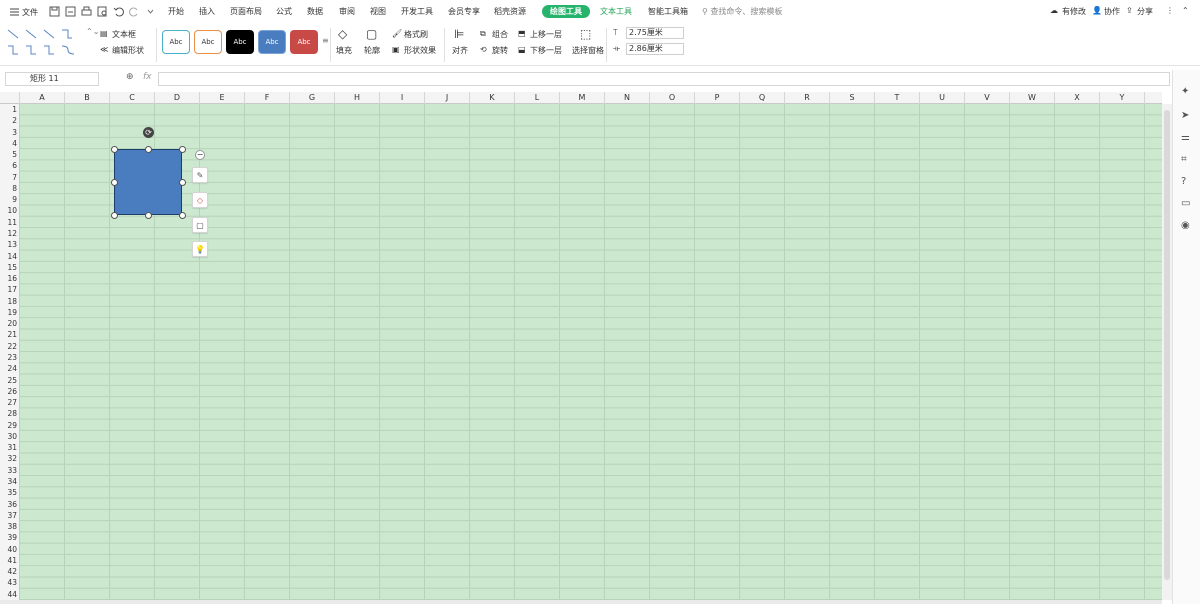 This screenshot has width=1200, height=604. Describe the element at coordinates (10, 109) in the screenshot. I see `row-header: 1` at that location.